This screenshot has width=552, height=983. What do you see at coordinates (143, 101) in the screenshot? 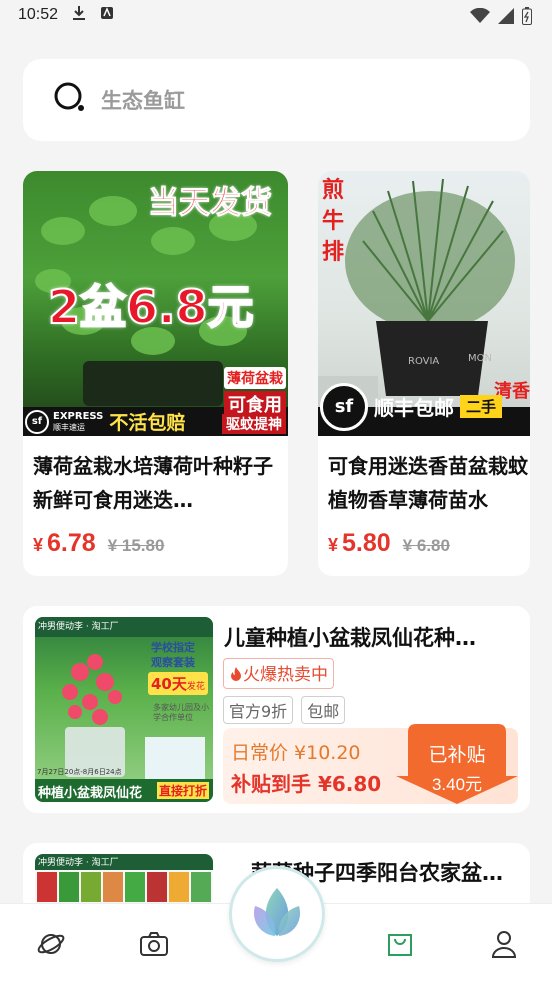
I see `search-placeholder: 生态鱼缸` at bounding box center [143, 101].